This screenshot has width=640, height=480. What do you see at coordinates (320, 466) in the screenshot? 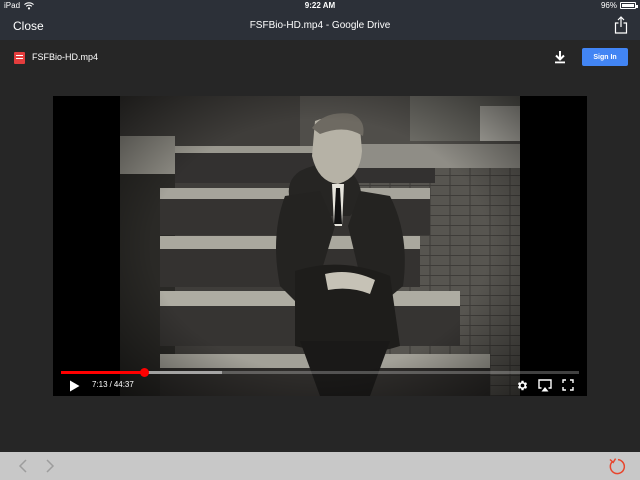
I see `bottom-toolbar` at bounding box center [320, 466].